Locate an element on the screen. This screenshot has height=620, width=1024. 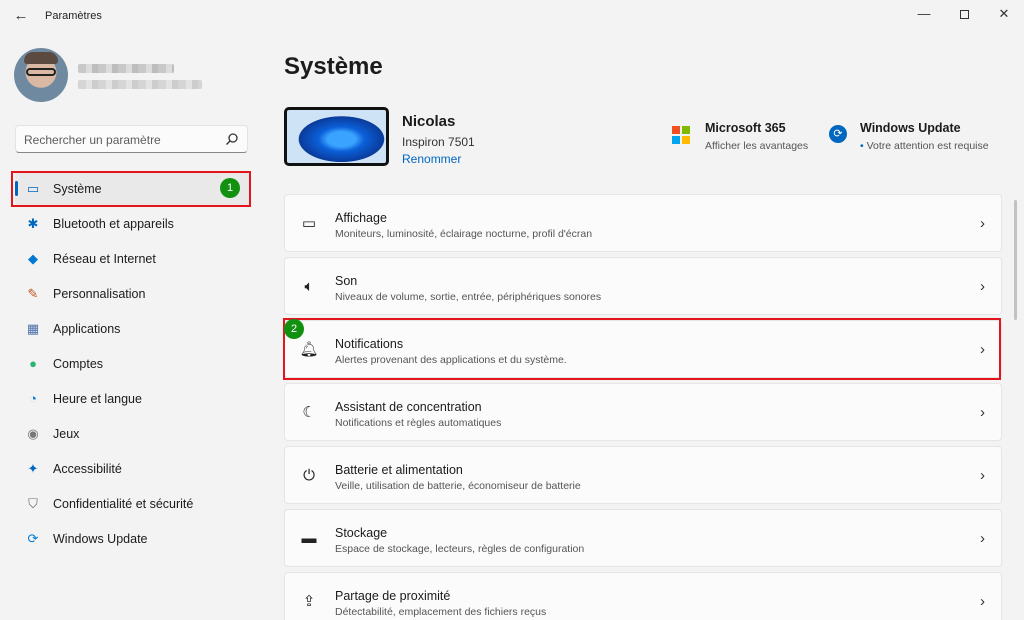
back-button: ← is located at coordinates (21, 16).